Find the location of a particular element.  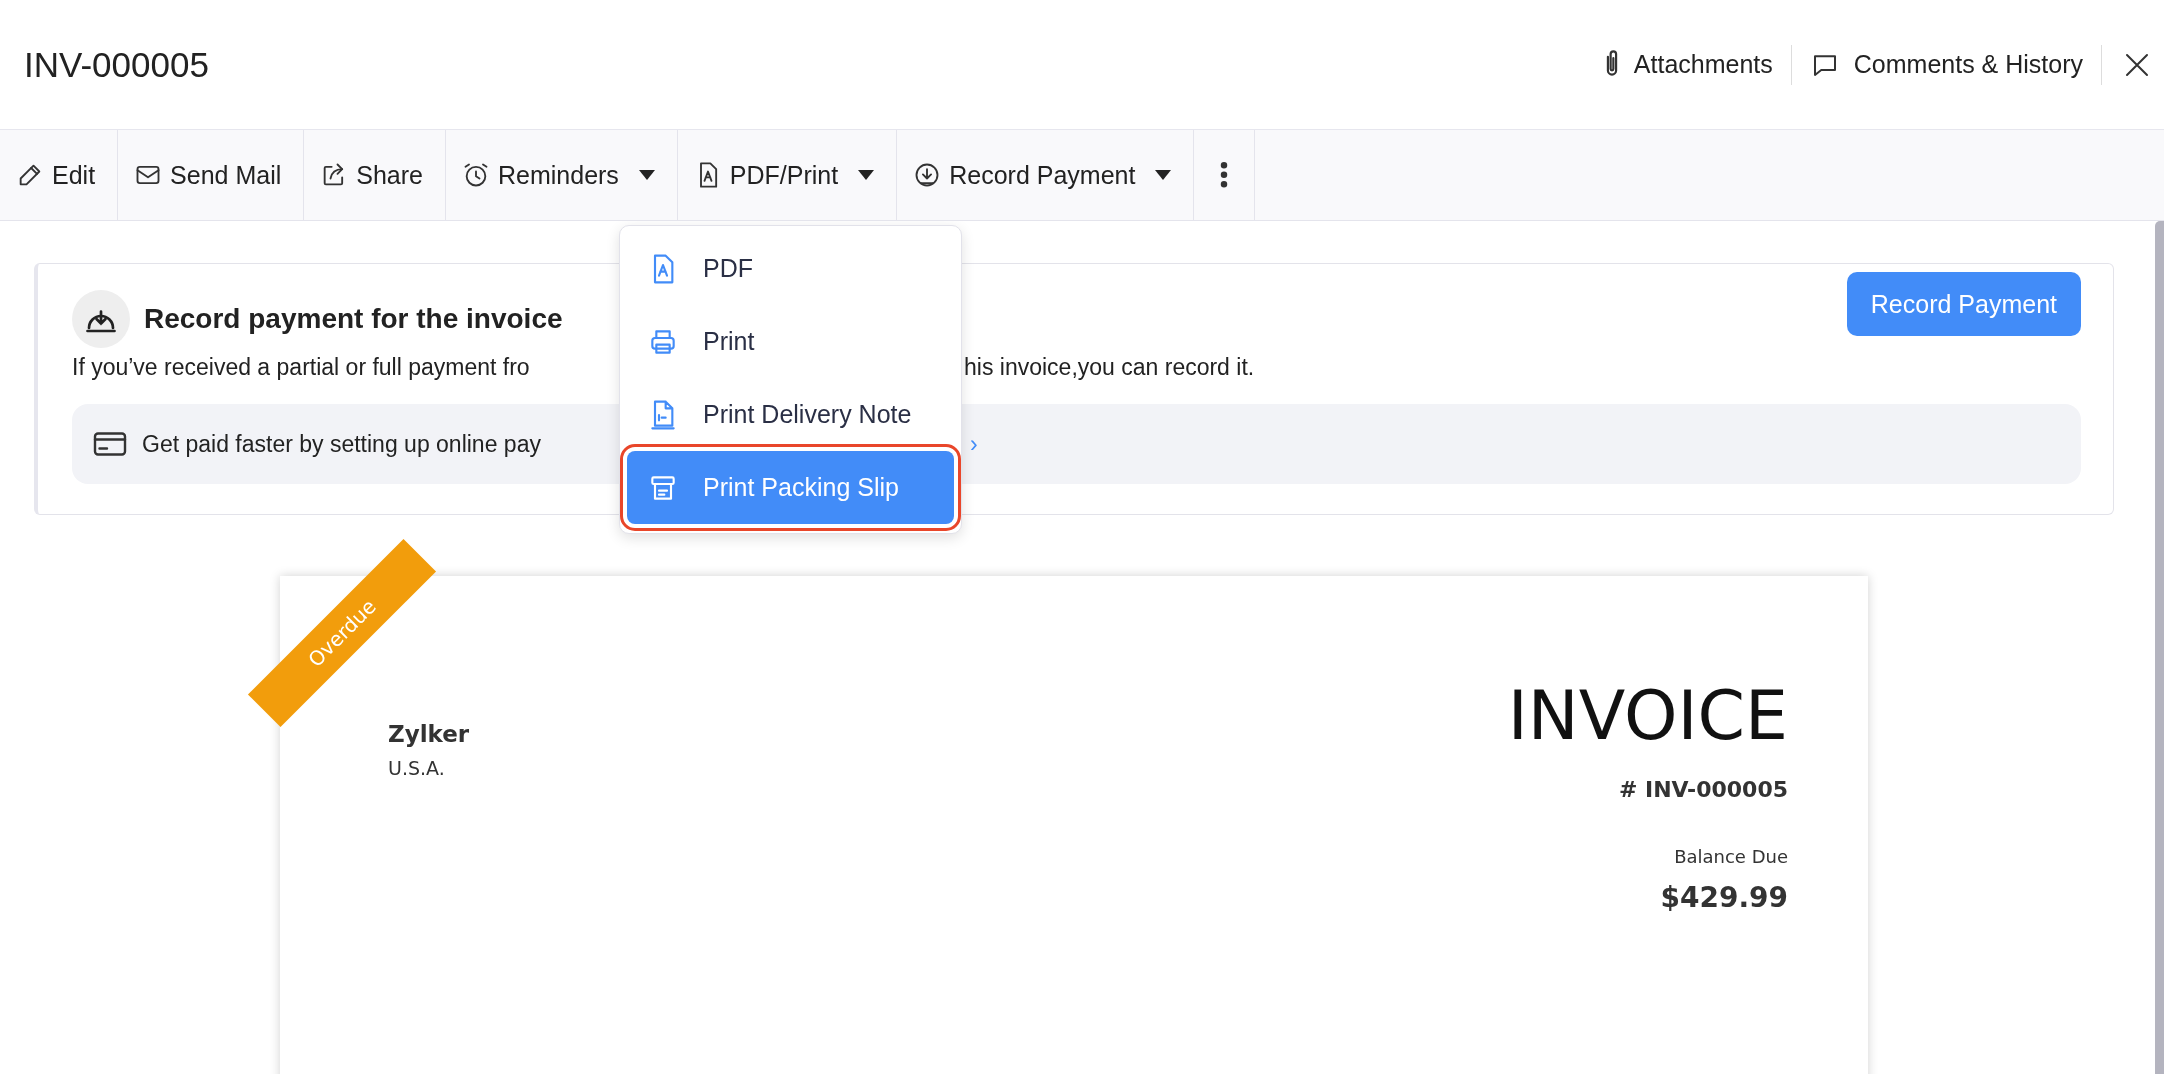

invoice-title: INV-000005 is located at coordinates (116, 64).